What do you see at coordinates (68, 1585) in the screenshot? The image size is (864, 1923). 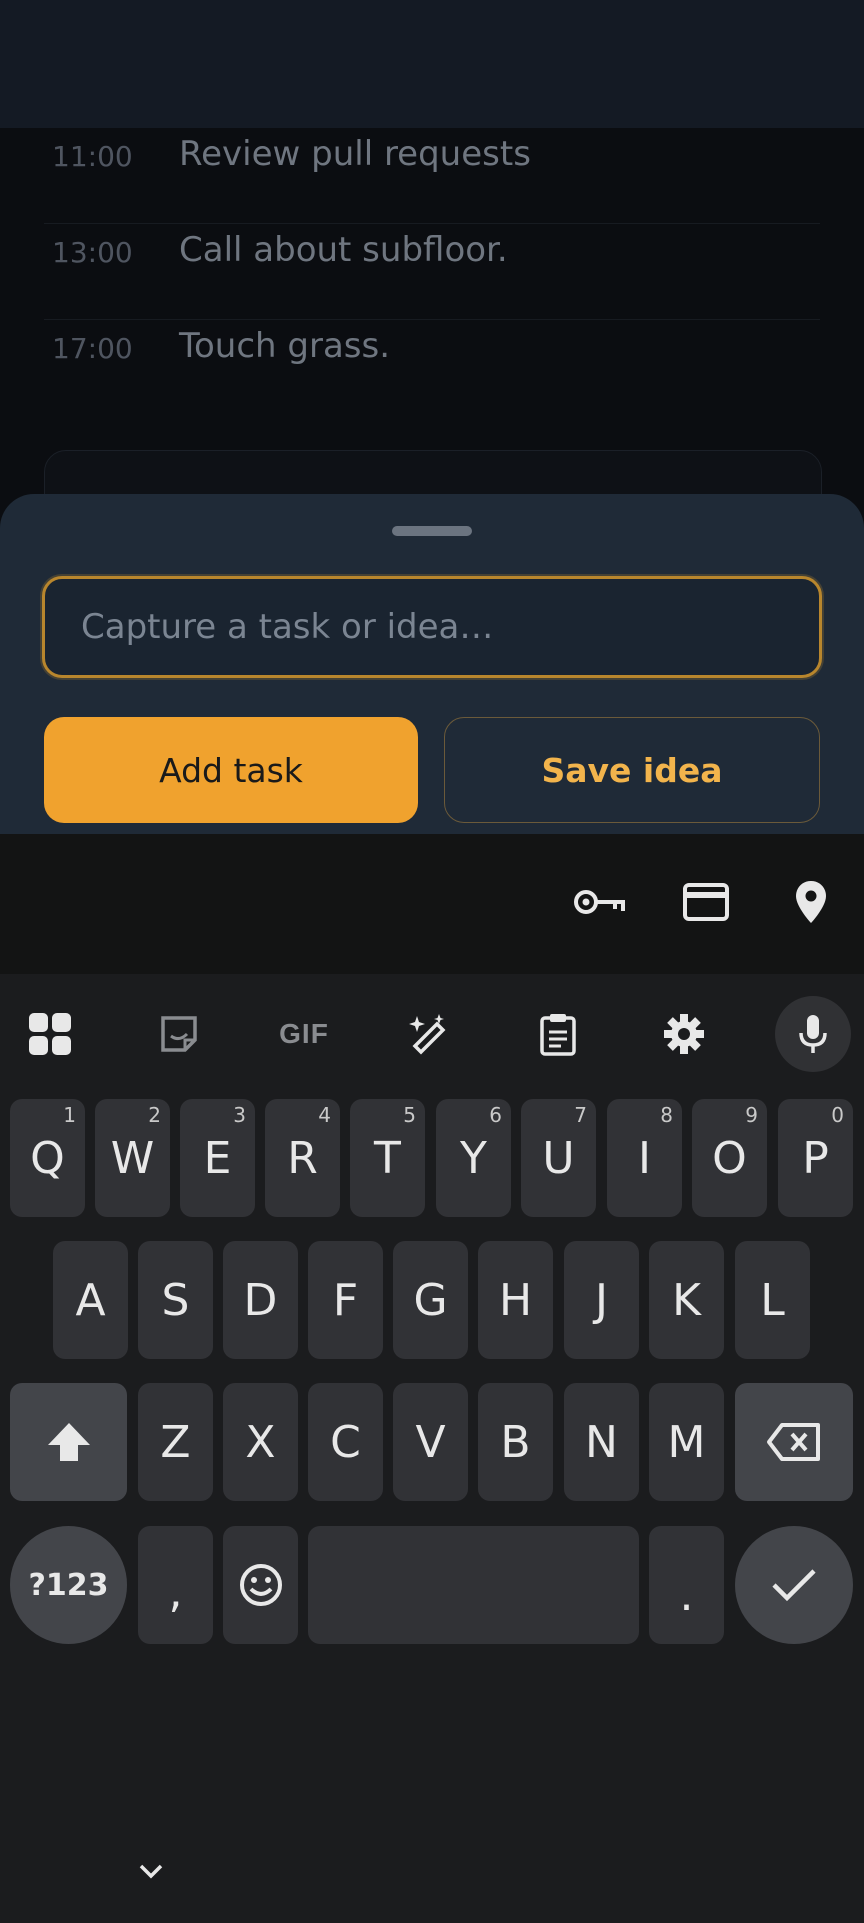 I see `symbols-key: ?123` at bounding box center [68, 1585].